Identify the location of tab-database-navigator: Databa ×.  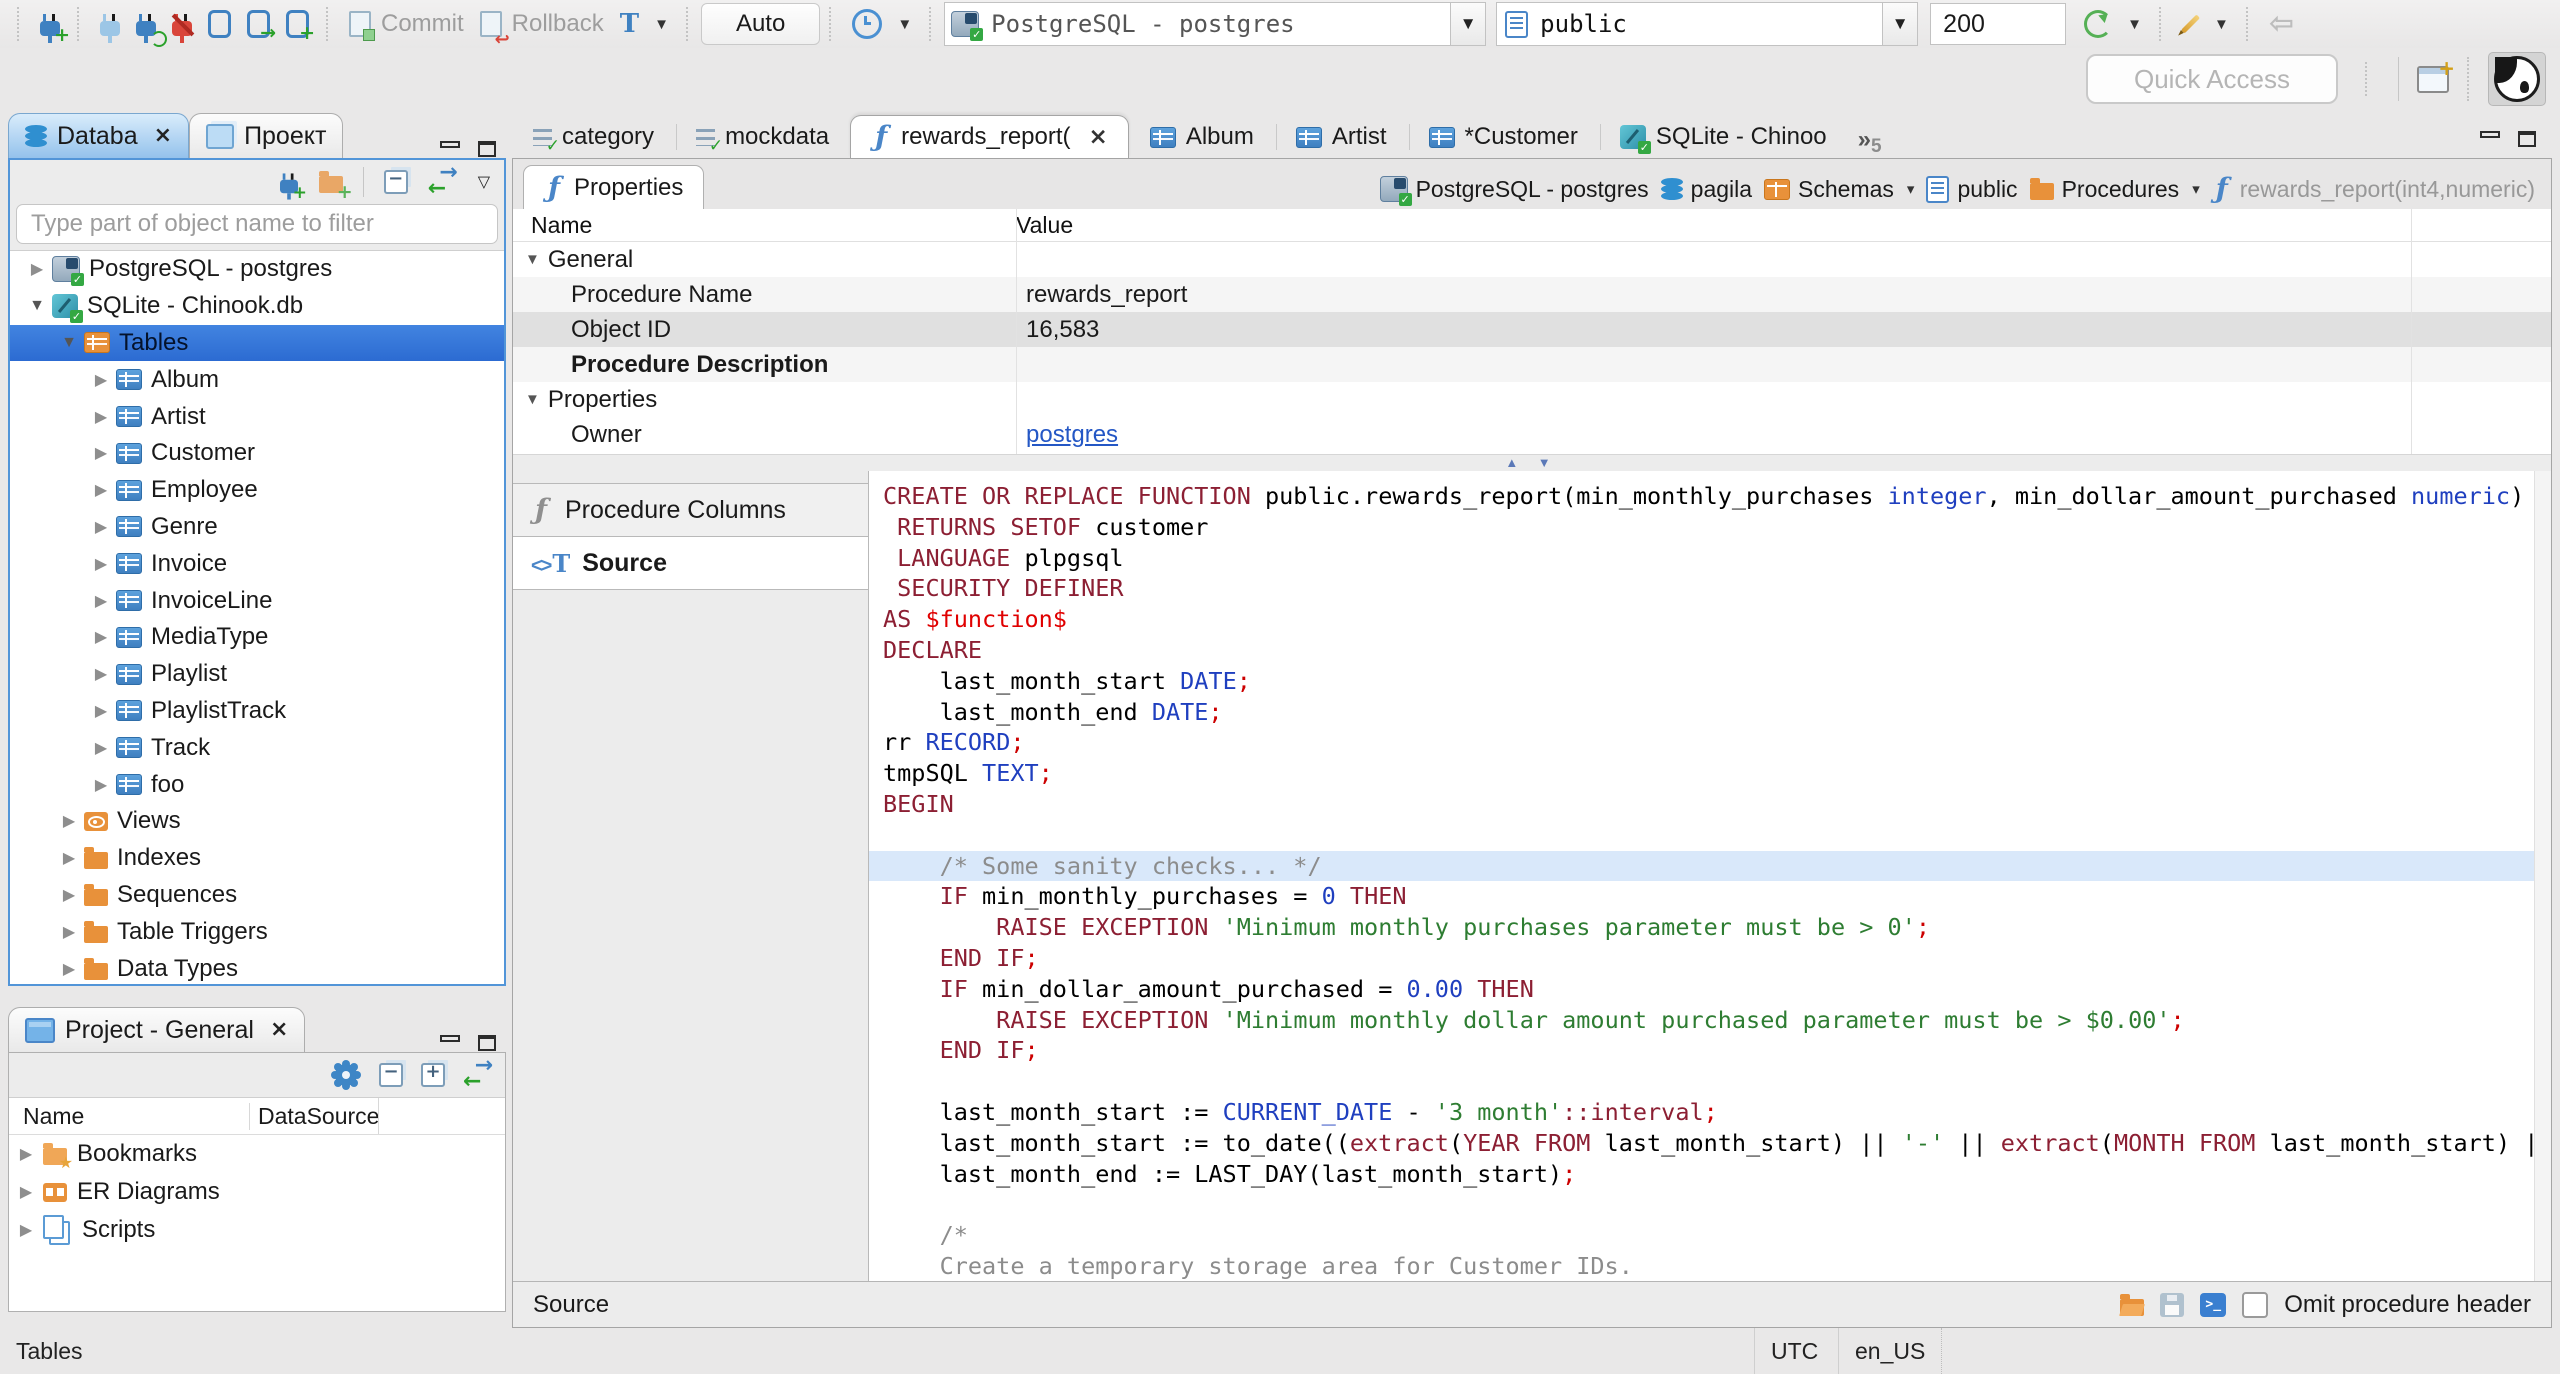
(99, 135).